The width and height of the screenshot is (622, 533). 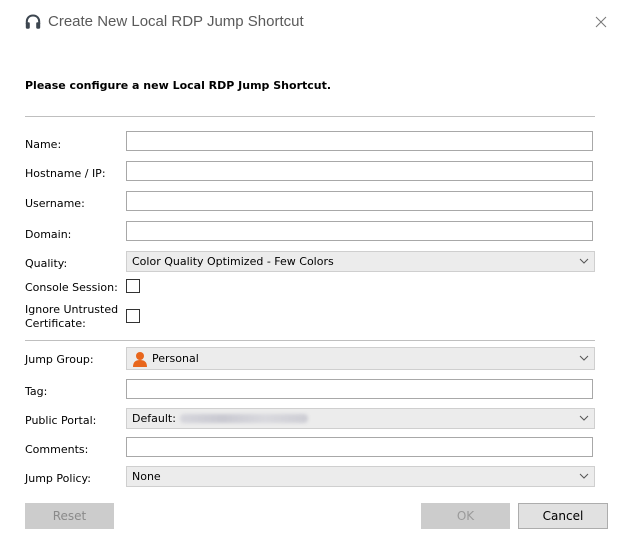 What do you see at coordinates (72, 309) in the screenshot?
I see `ignore-certificate-label-line1: Ignore Untrusted` at bounding box center [72, 309].